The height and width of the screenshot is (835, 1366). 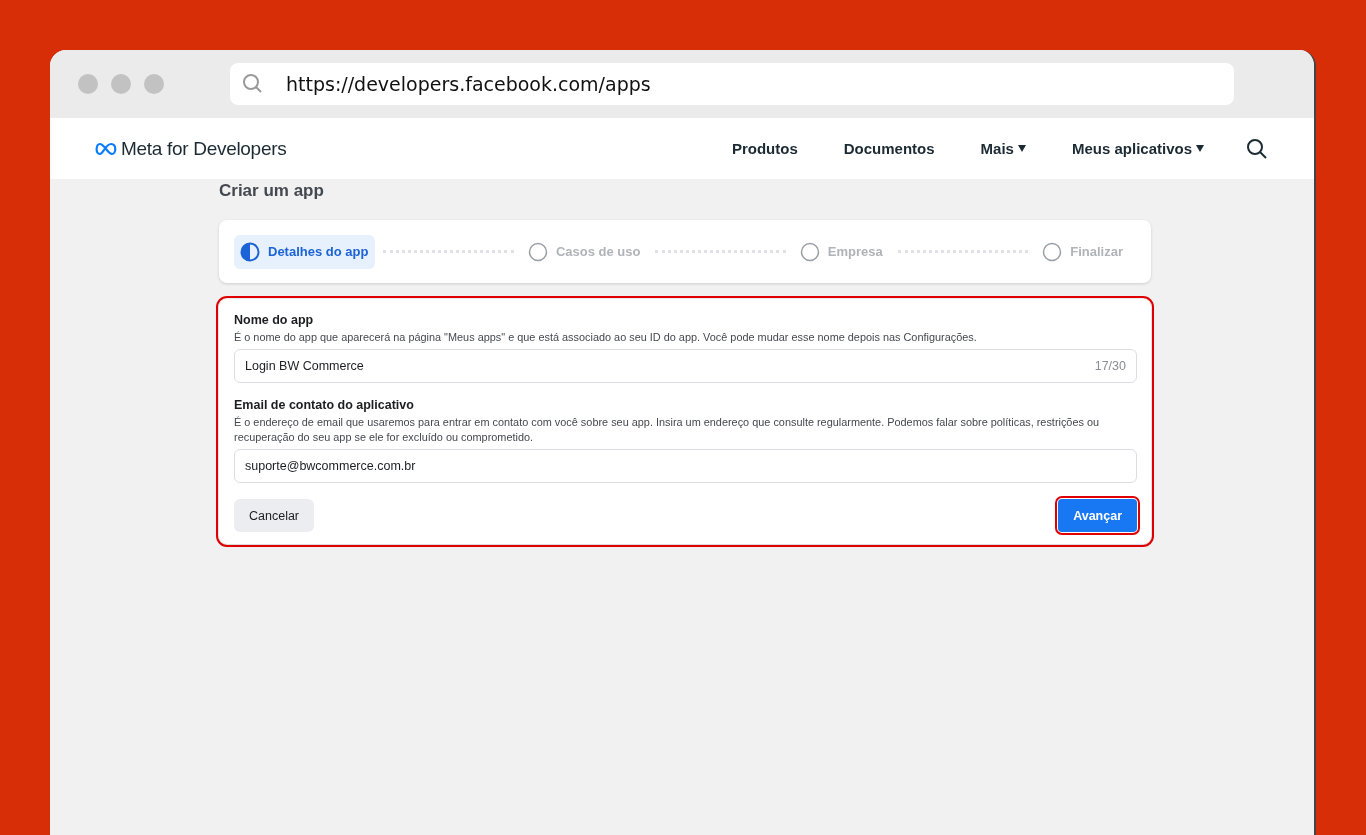 What do you see at coordinates (685, 366) in the screenshot?
I see `input-field: Login BW Commerce 17/30` at bounding box center [685, 366].